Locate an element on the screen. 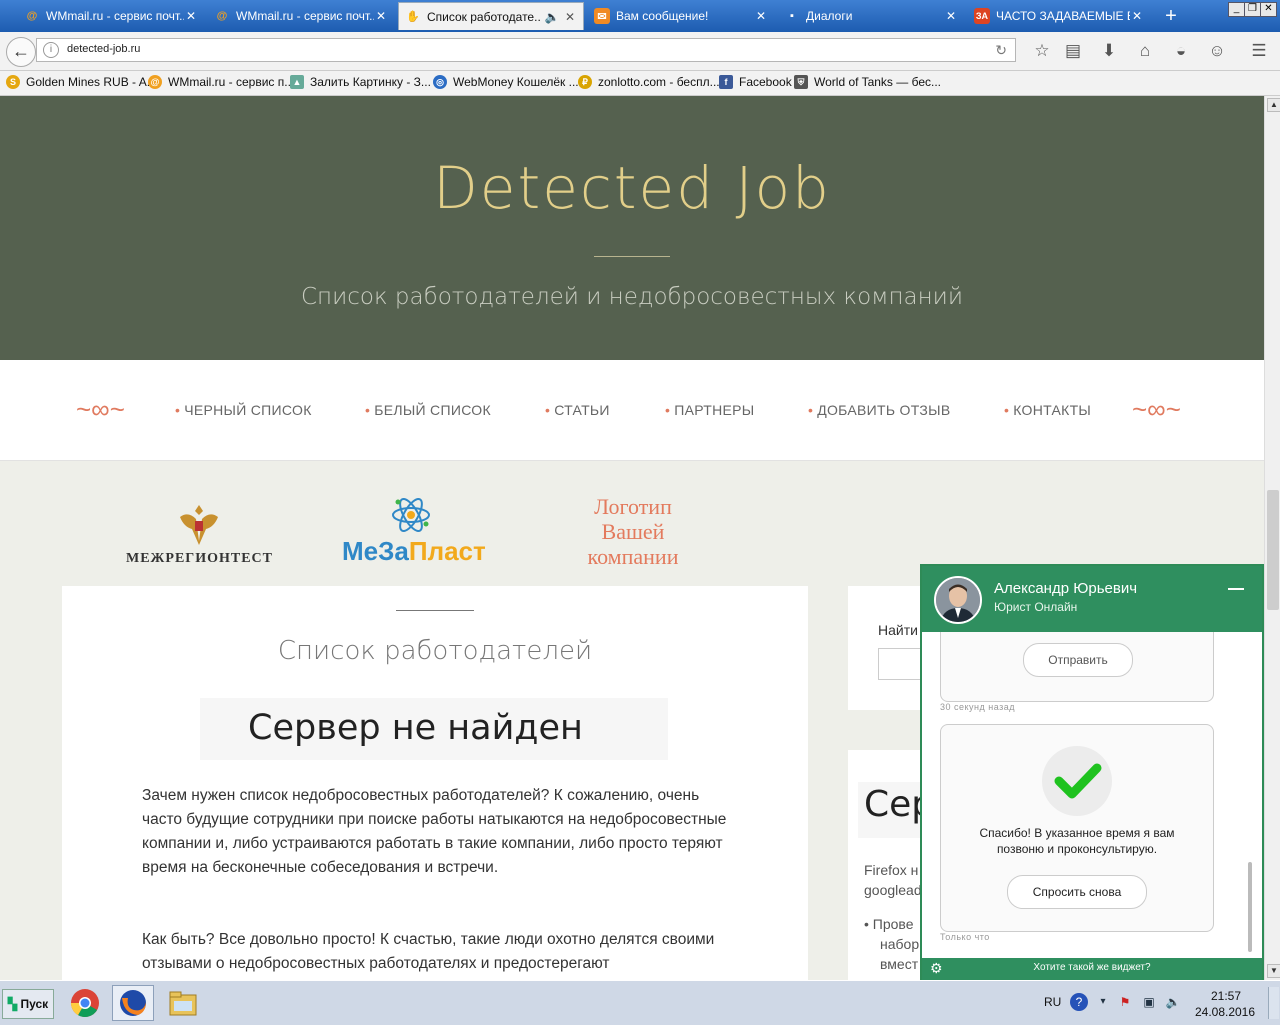 The height and width of the screenshot is (1025, 1280). menu-item-partners: • ПАРТНЕРЫ is located at coordinates (709, 410).